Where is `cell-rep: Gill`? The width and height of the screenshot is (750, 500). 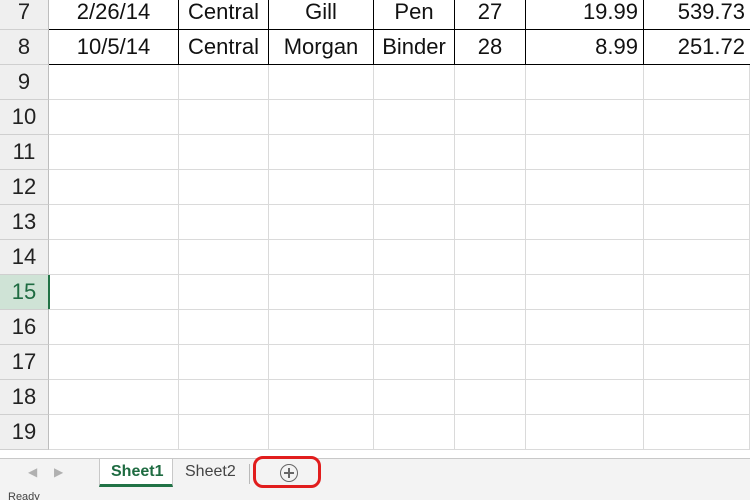
cell-rep: Gill is located at coordinates (321, 15).